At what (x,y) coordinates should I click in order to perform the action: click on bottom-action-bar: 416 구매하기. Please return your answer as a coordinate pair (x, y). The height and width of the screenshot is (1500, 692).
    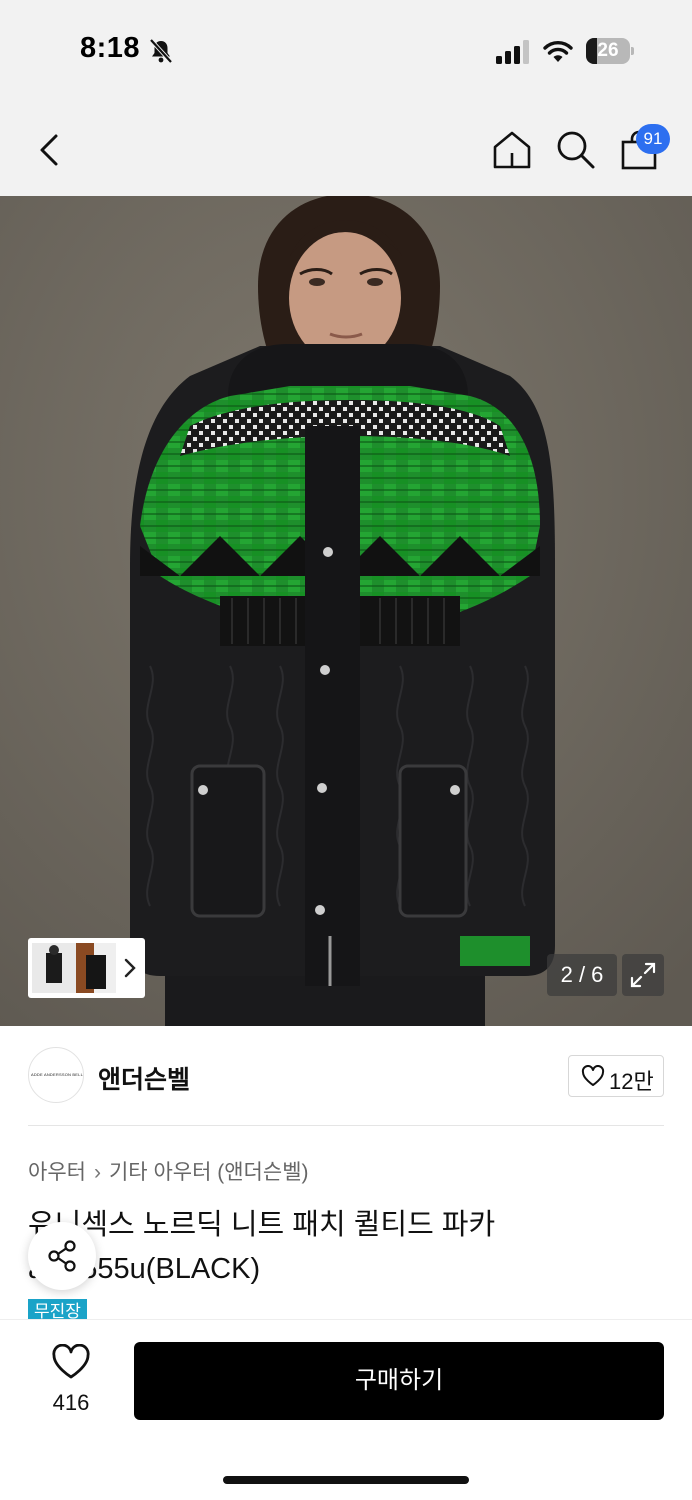
    Looking at the image, I should click on (346, 1410).